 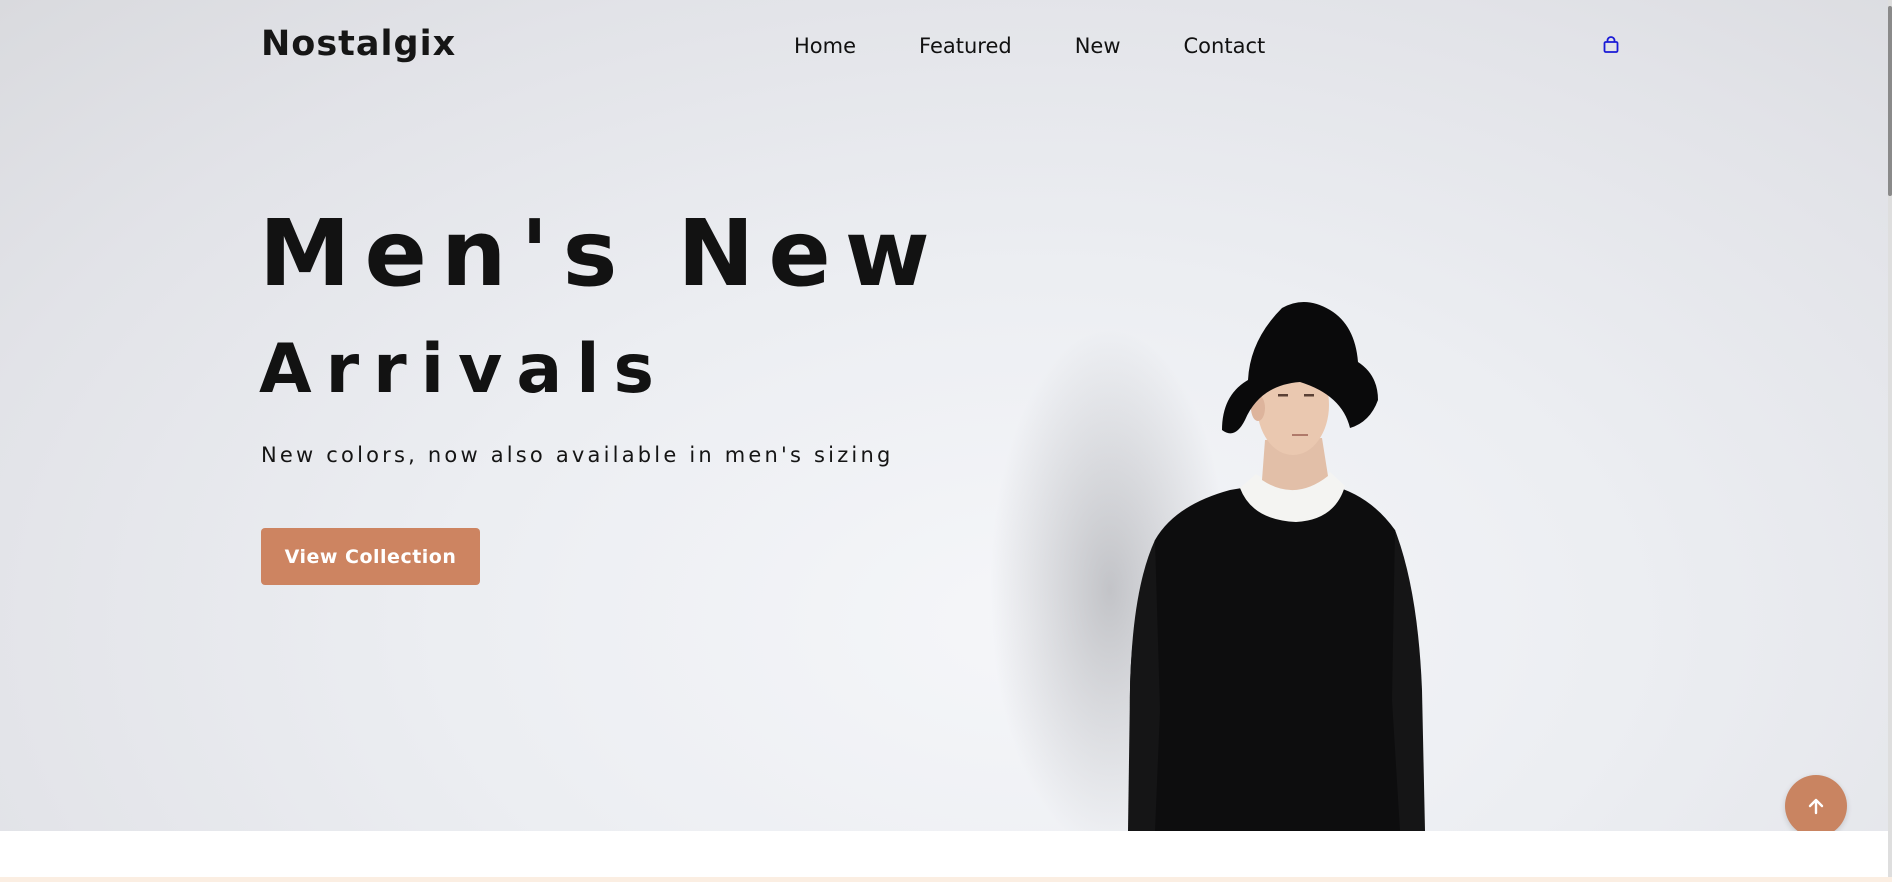 I want to click on view-collection-button: View Collection, so click(x=370, y=556).